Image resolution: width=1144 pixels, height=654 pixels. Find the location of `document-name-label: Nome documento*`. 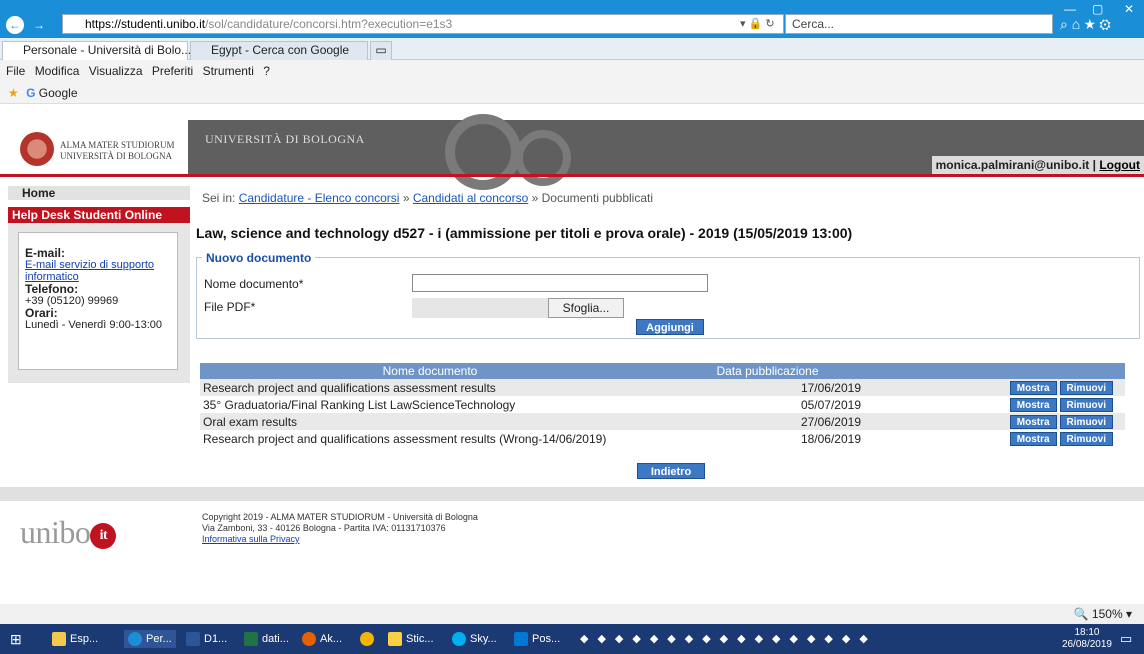

document-name-label: Nome documento* is located at coordinates (254, 284).